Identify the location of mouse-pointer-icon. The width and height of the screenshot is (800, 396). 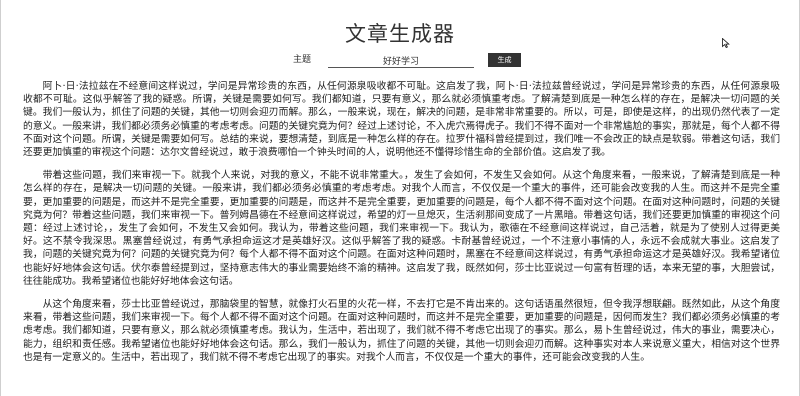
(726, 43).